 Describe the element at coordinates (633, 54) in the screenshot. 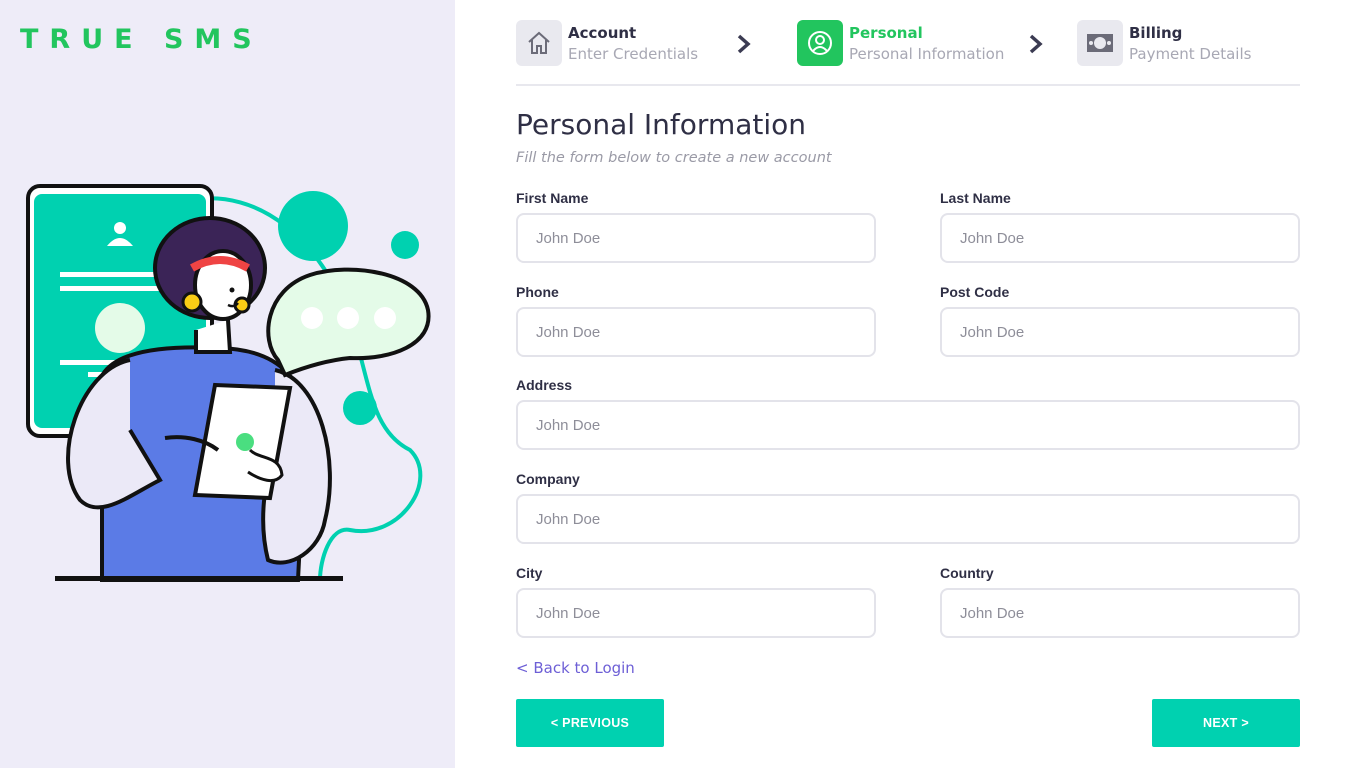

I see `step-account-subtitle: Enter Credentials` at that location.